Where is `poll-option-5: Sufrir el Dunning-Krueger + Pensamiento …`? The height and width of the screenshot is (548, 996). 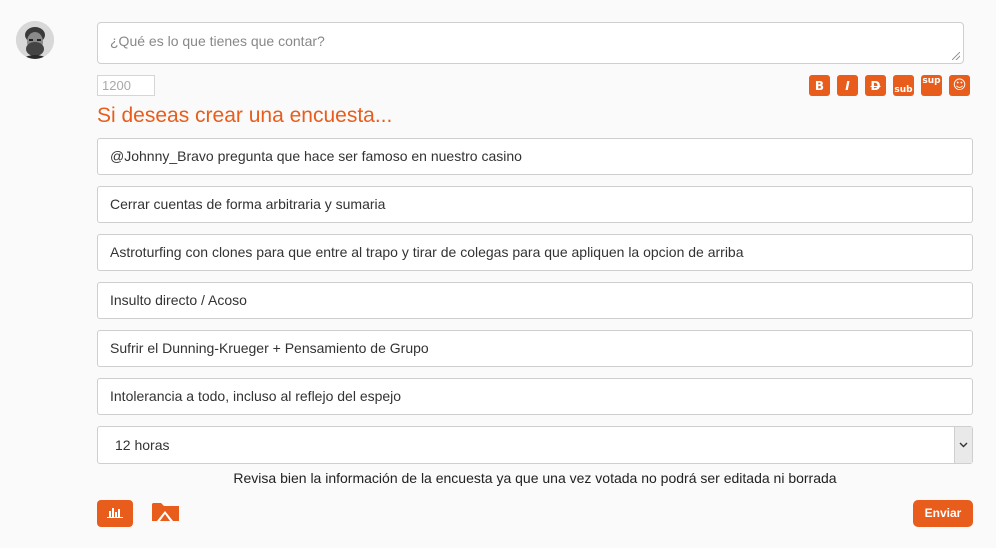
poll-option-5: Sufrir el Dunning-Krueger + Pensamiento … is located at coordinates (535, 348).